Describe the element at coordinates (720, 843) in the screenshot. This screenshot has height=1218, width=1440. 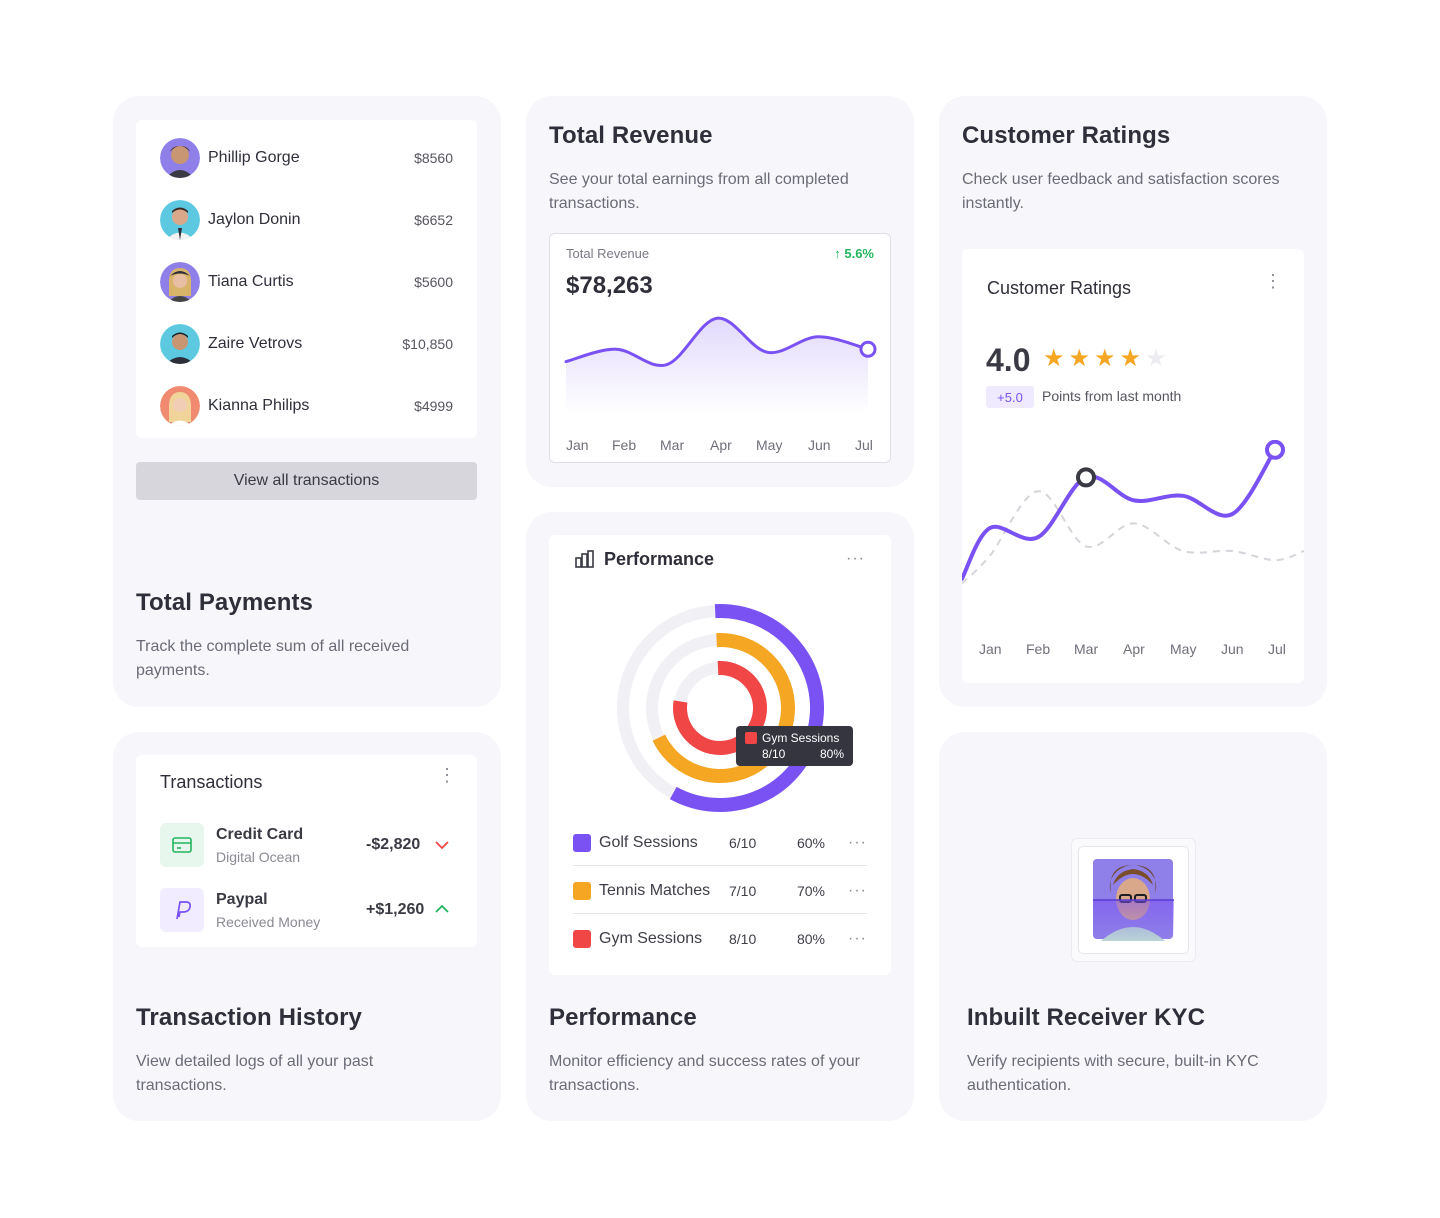
I see `legend-row: Golf Sessions 6/10 60% ···` at that location.